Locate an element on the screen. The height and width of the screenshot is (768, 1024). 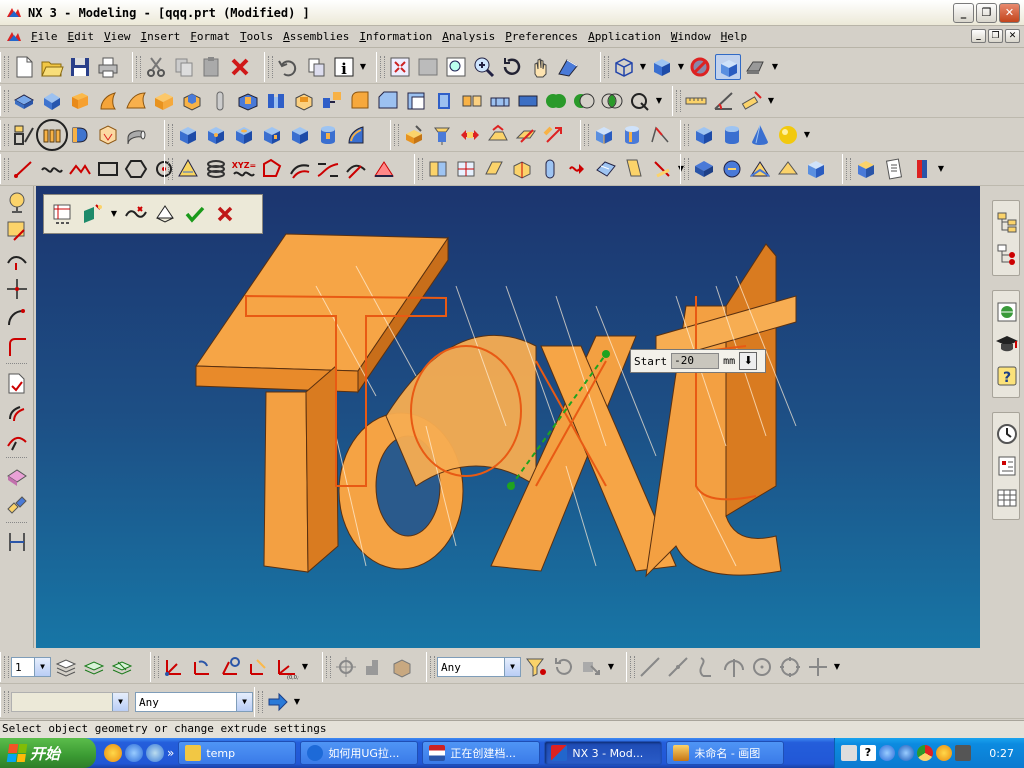
start-button: 开始 is located at coordinates (48, 753).